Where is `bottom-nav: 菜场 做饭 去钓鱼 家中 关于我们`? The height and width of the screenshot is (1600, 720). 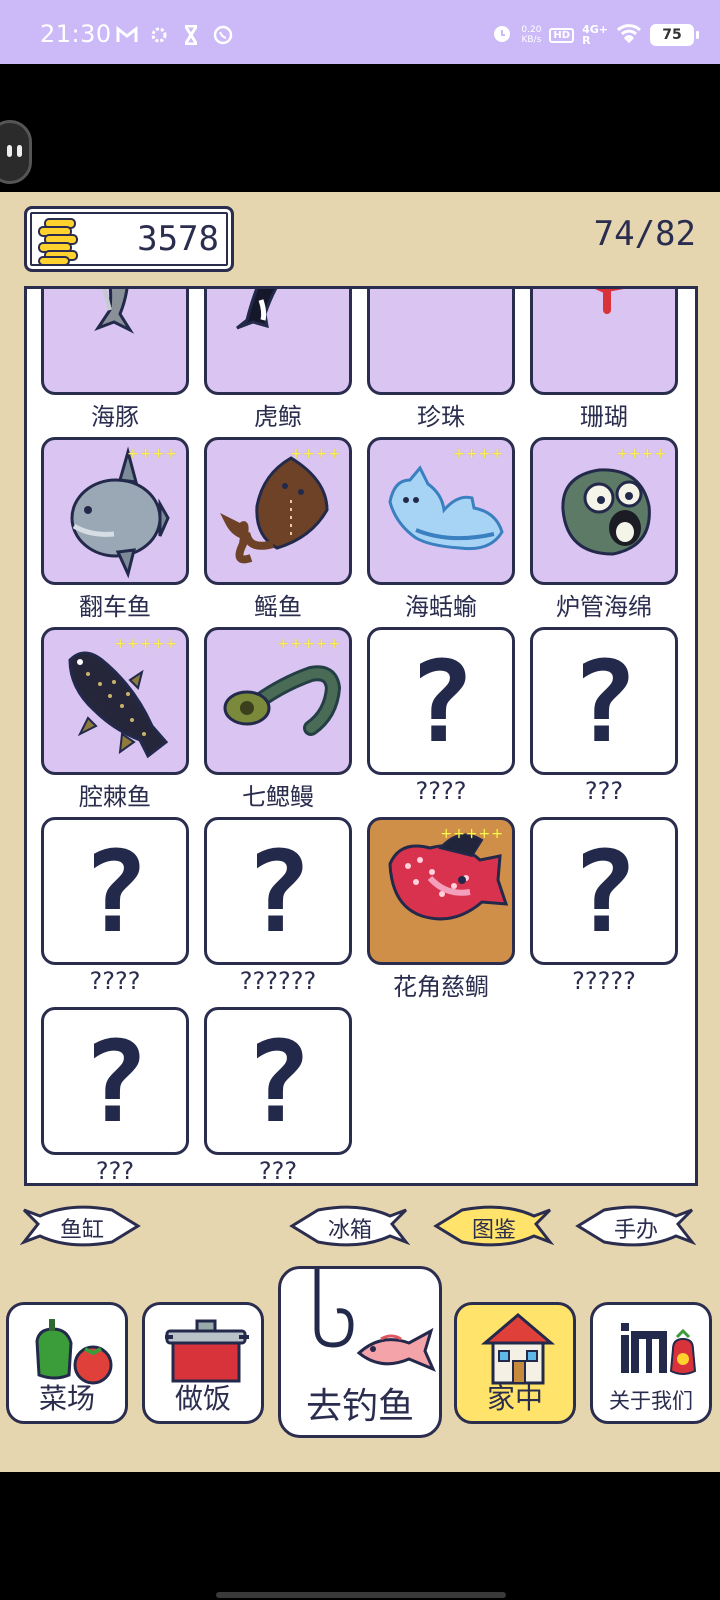 bottom-nav: 菜场 做饭 去钓鱼 家中 关于我们 is located at coordinates (360, 1367).